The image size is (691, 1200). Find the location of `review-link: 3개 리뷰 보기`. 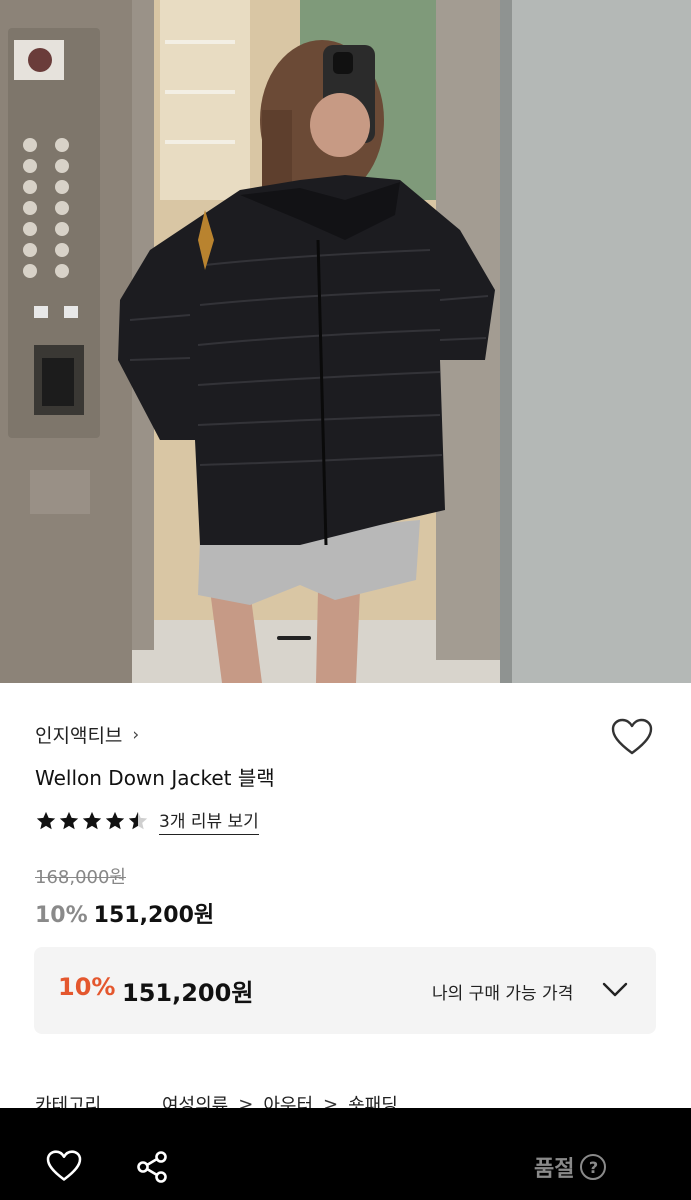

review-link: 3개 리뷰 보기 is located at coordinates (209, 821).